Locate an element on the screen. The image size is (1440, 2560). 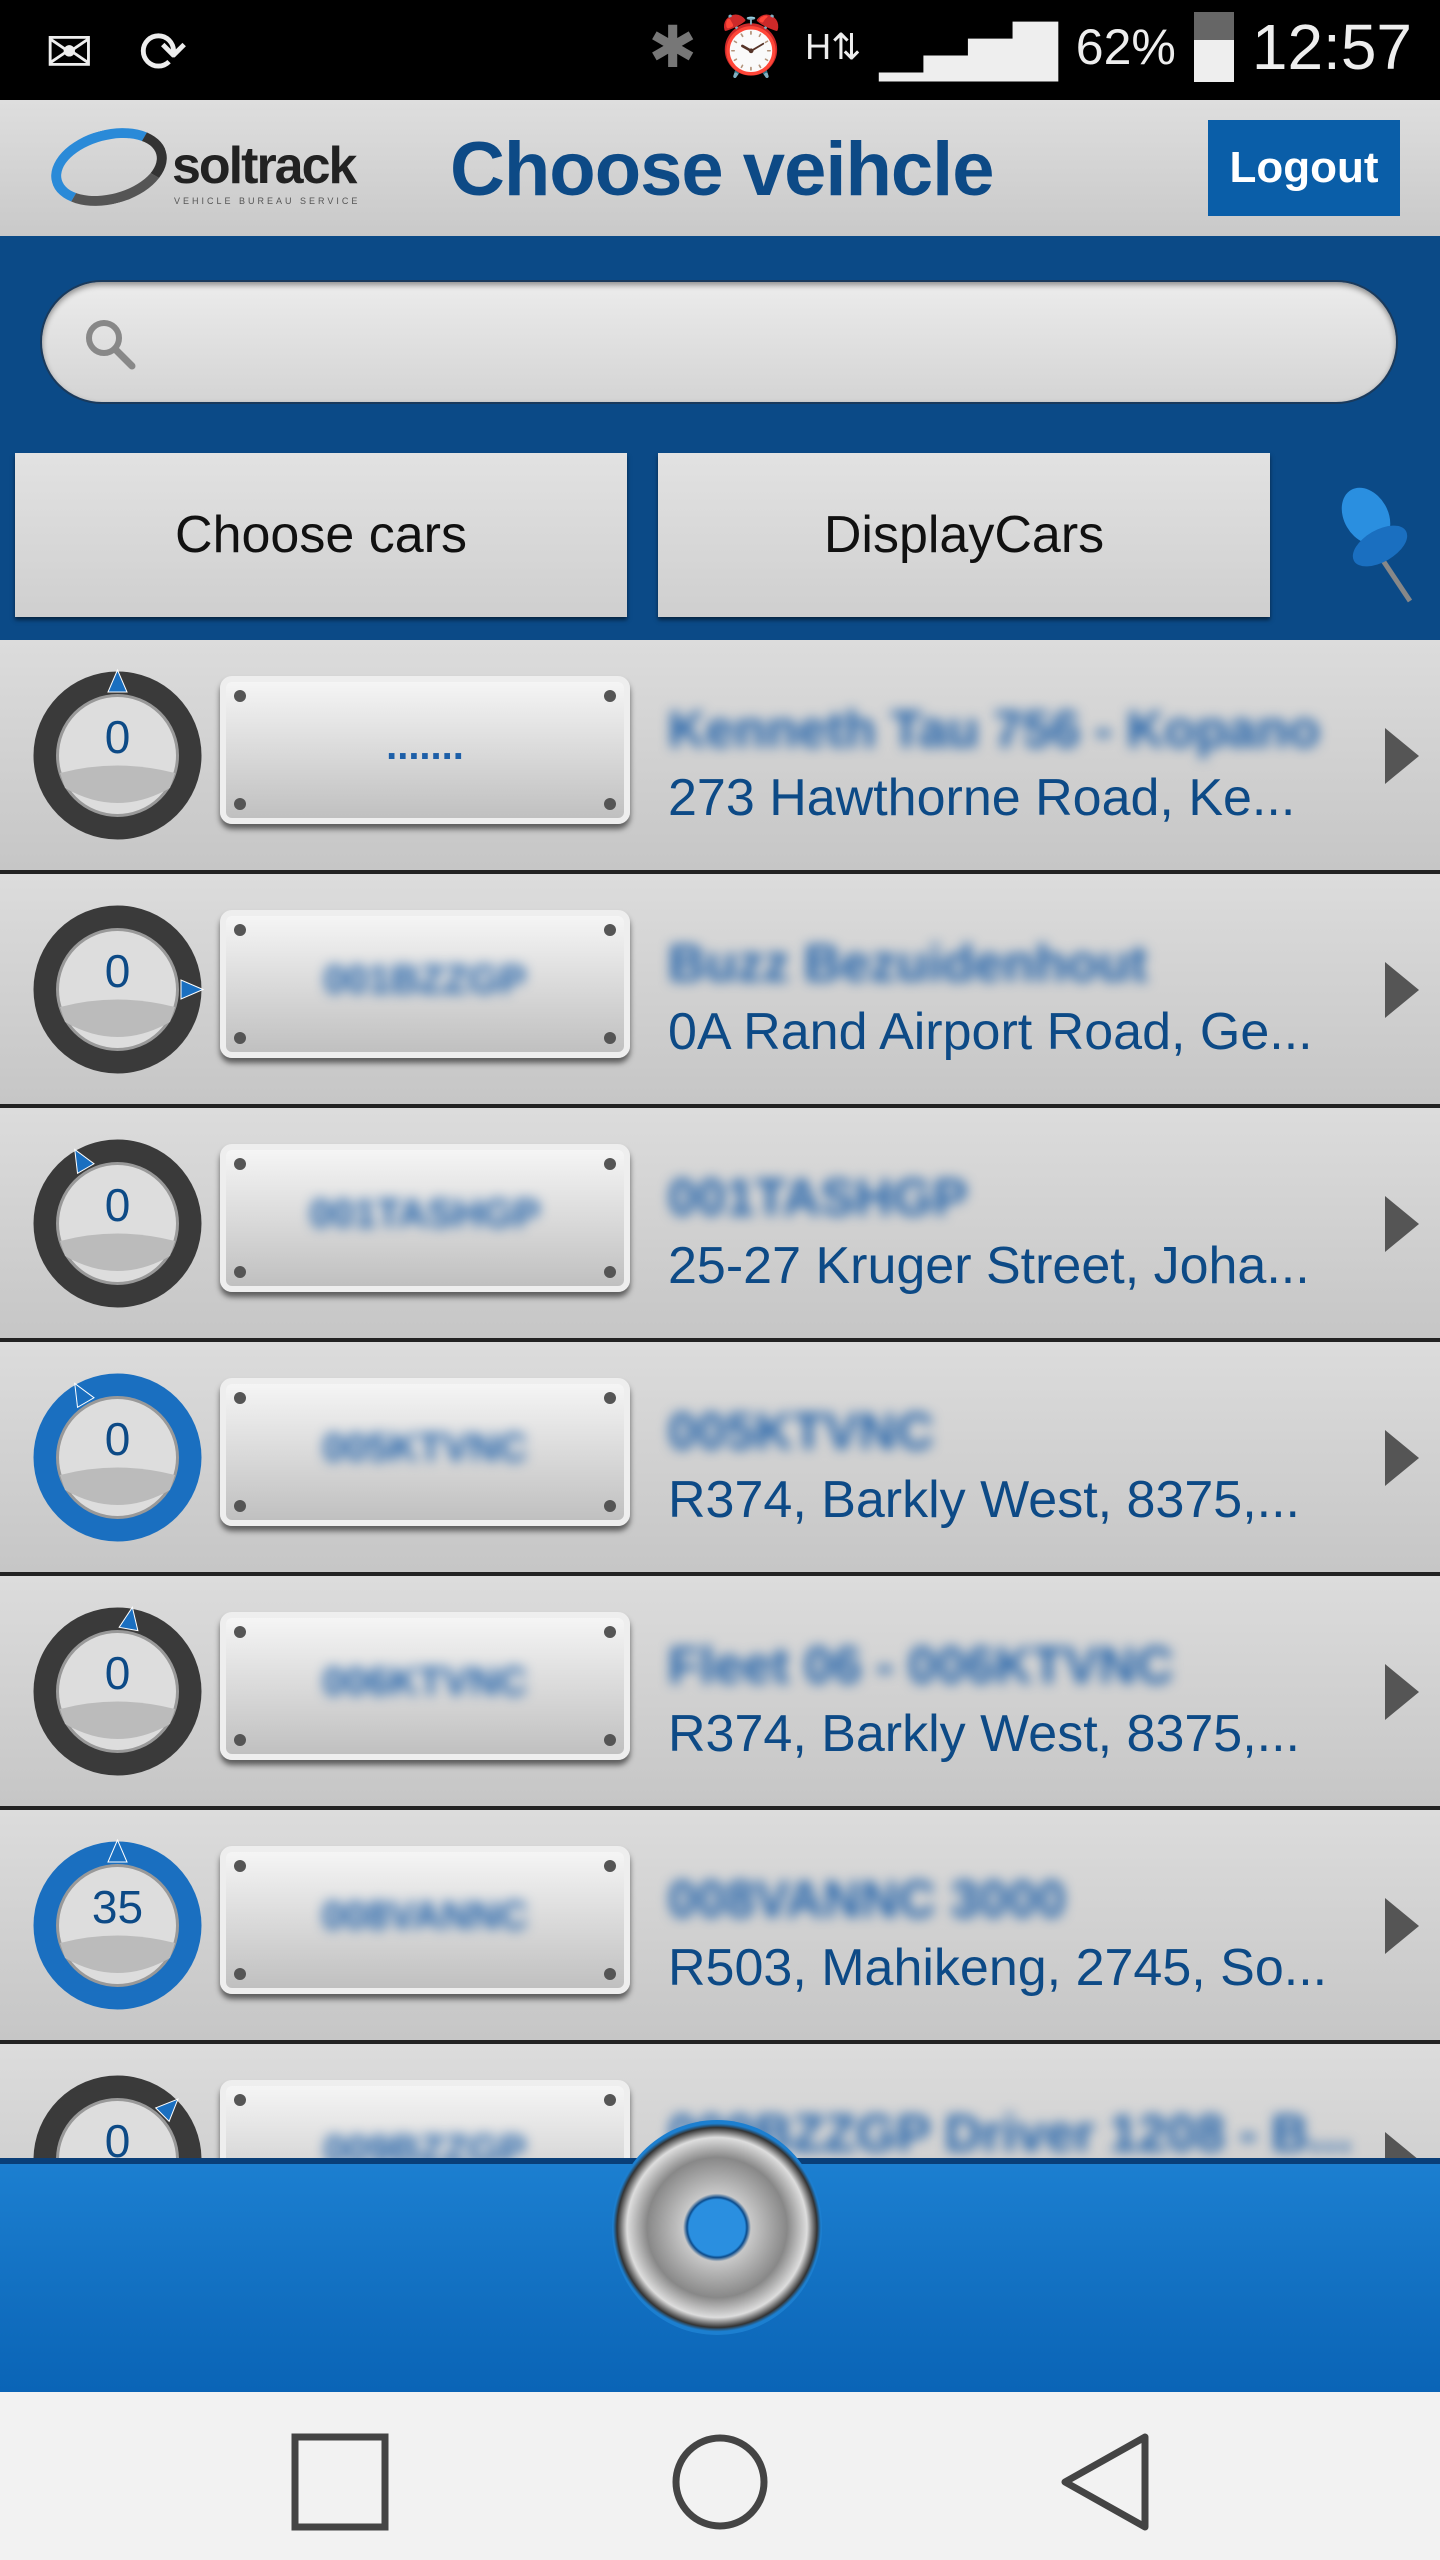
vehicle-name: Fleet 06 - 006KTVNC is located at coordinates (921, 1666).